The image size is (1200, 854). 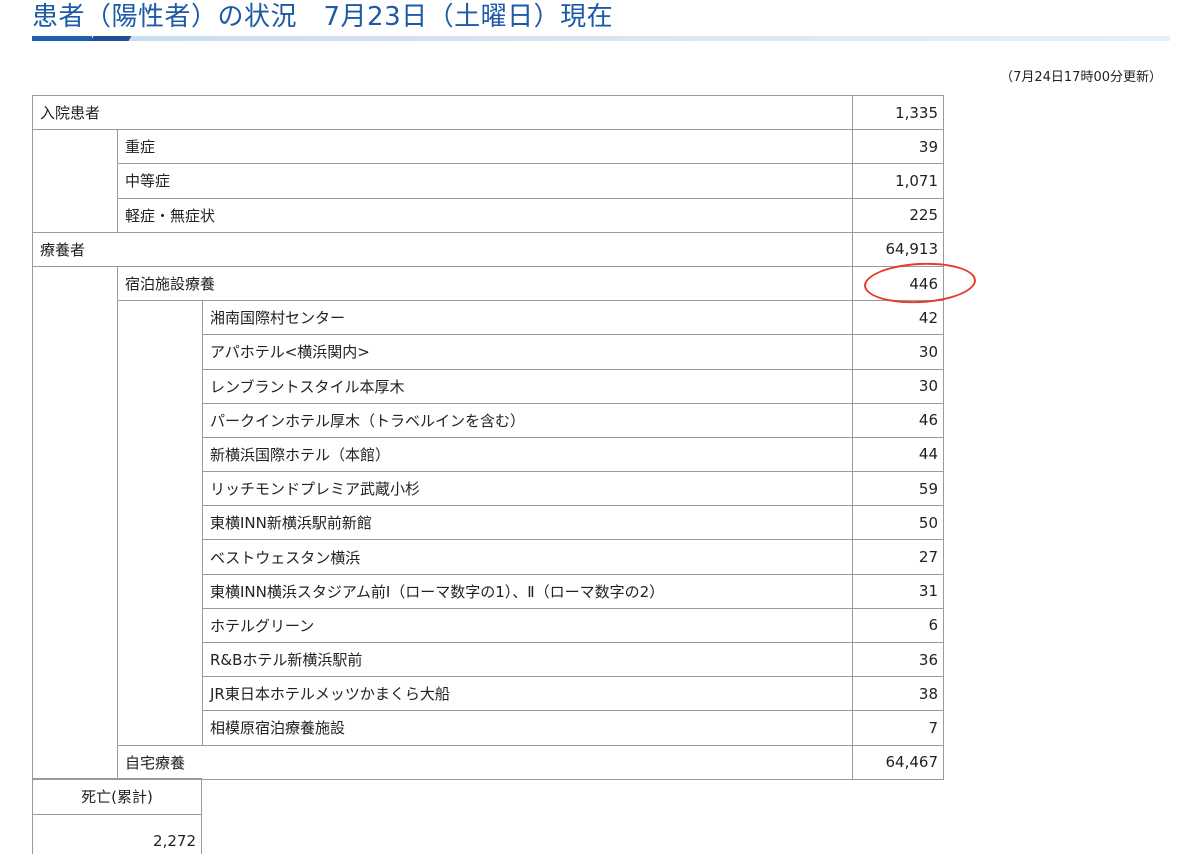 I want to click on facility-value: 46, so click(x=898, y=420).